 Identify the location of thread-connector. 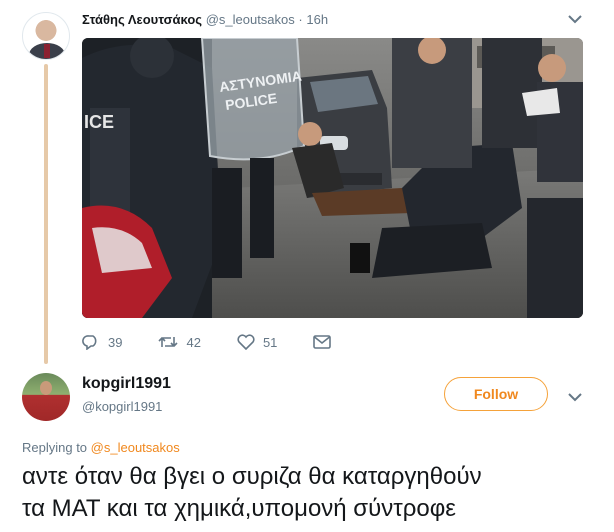
(46, 214).